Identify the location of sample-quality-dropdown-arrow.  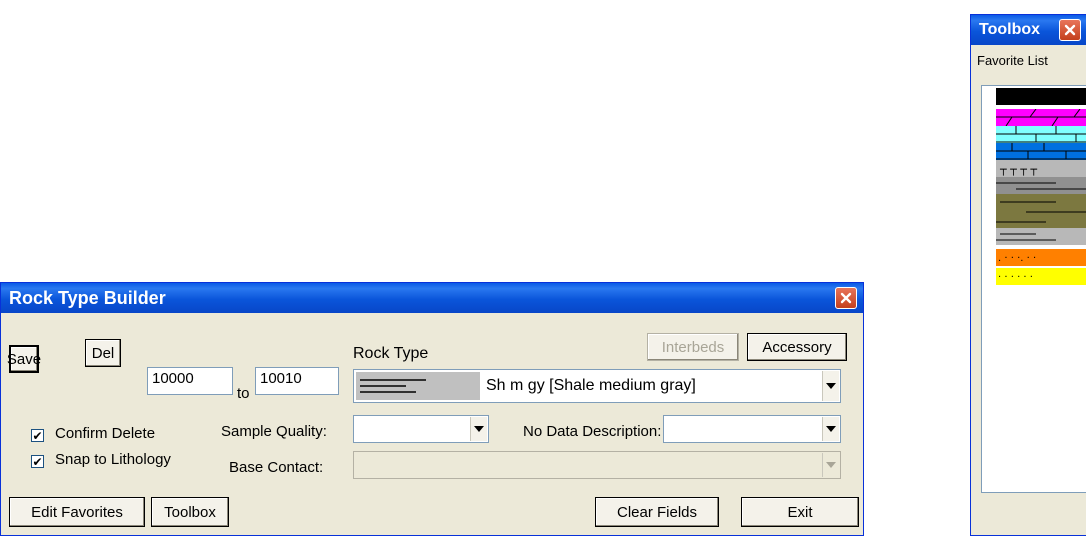
(478, 429).